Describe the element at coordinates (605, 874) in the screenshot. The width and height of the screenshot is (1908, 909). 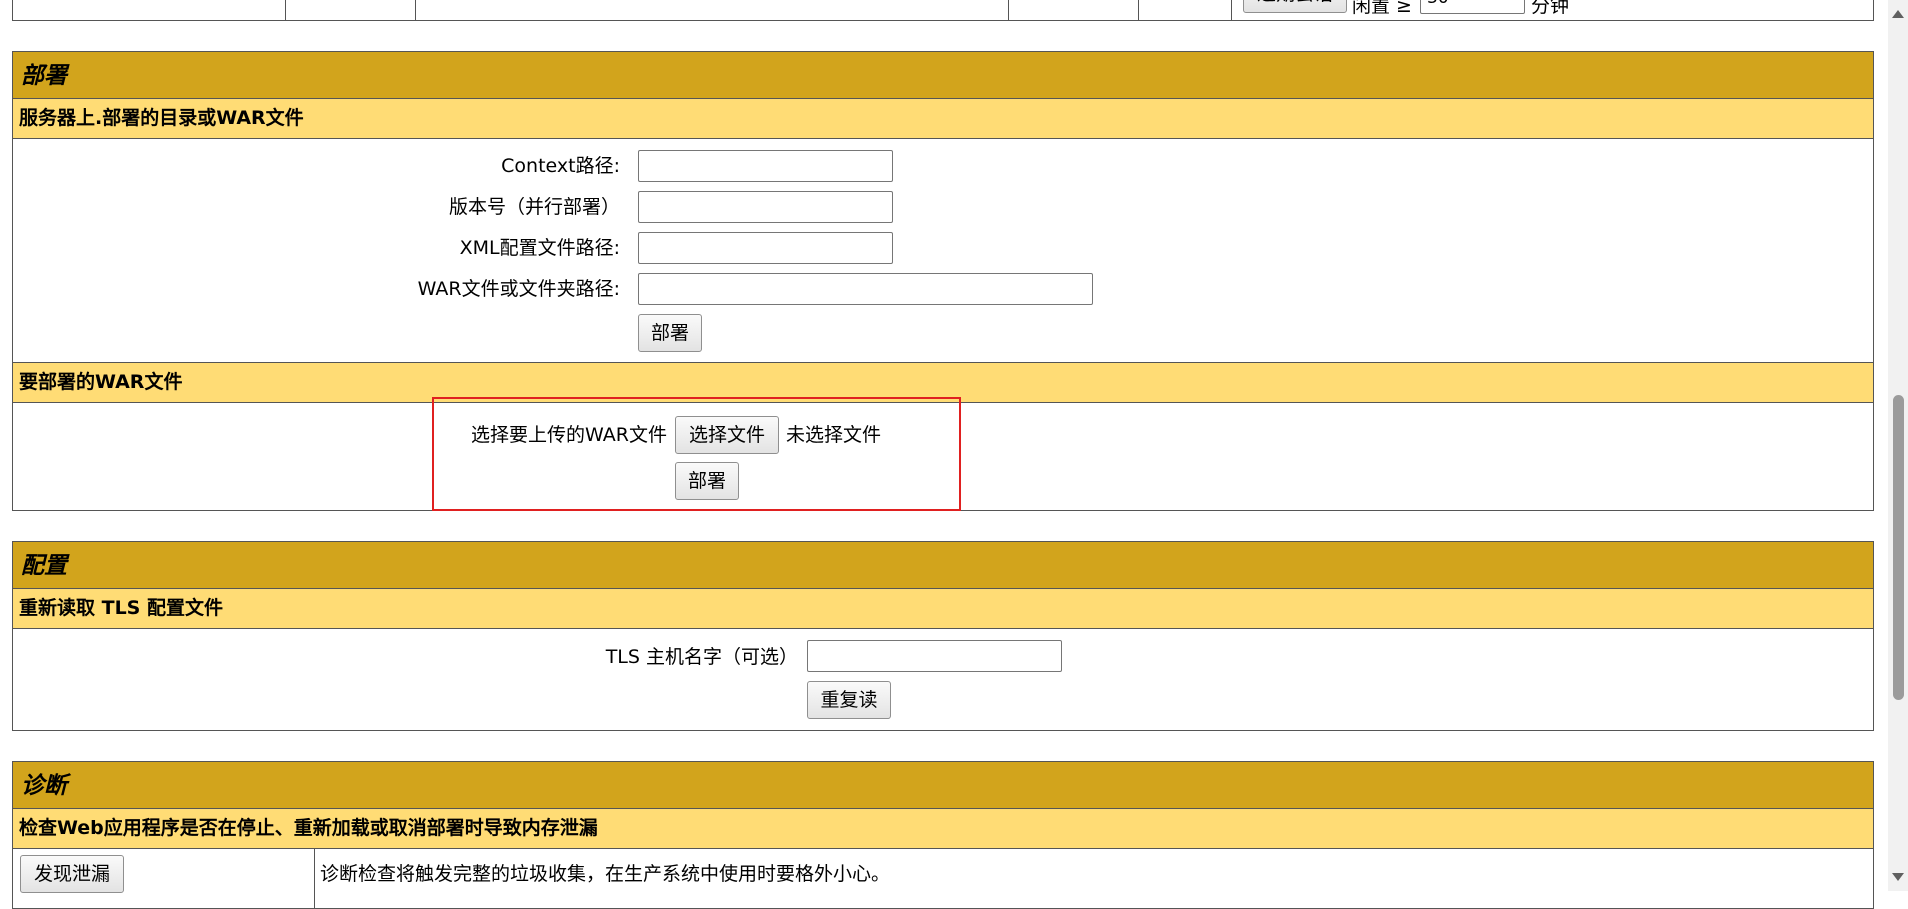
I see `leak-check-description: 诊断检查将触发完整的垃圾收集，在生产系统中使用时要格外小心。` at that location.